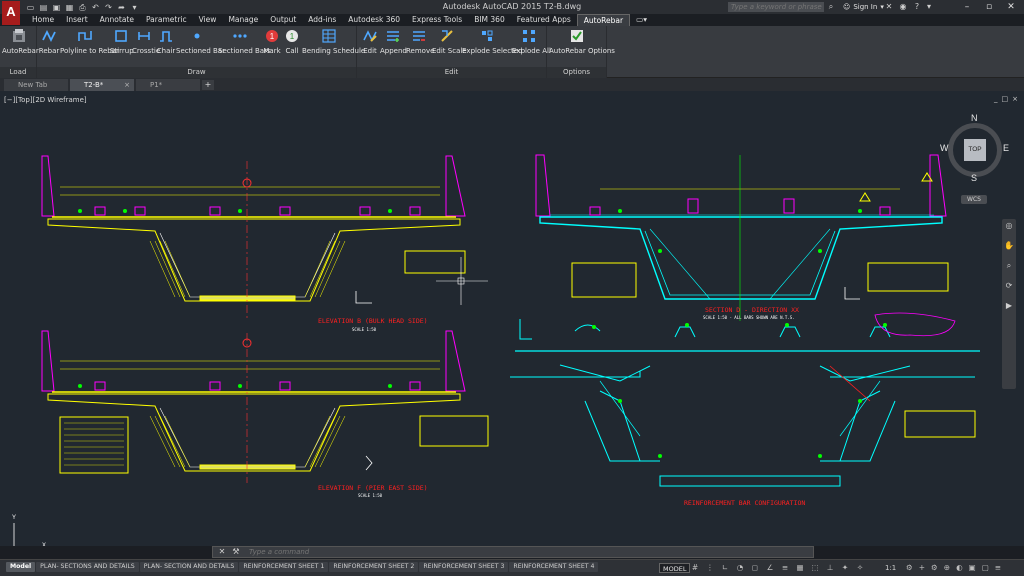 The image size is (1024, 576). What do you see at coordinates (863, 7) in the screenshot?
I see `sign-in-button: ☺ Sign In ▾` at bounding box center [863, 7].